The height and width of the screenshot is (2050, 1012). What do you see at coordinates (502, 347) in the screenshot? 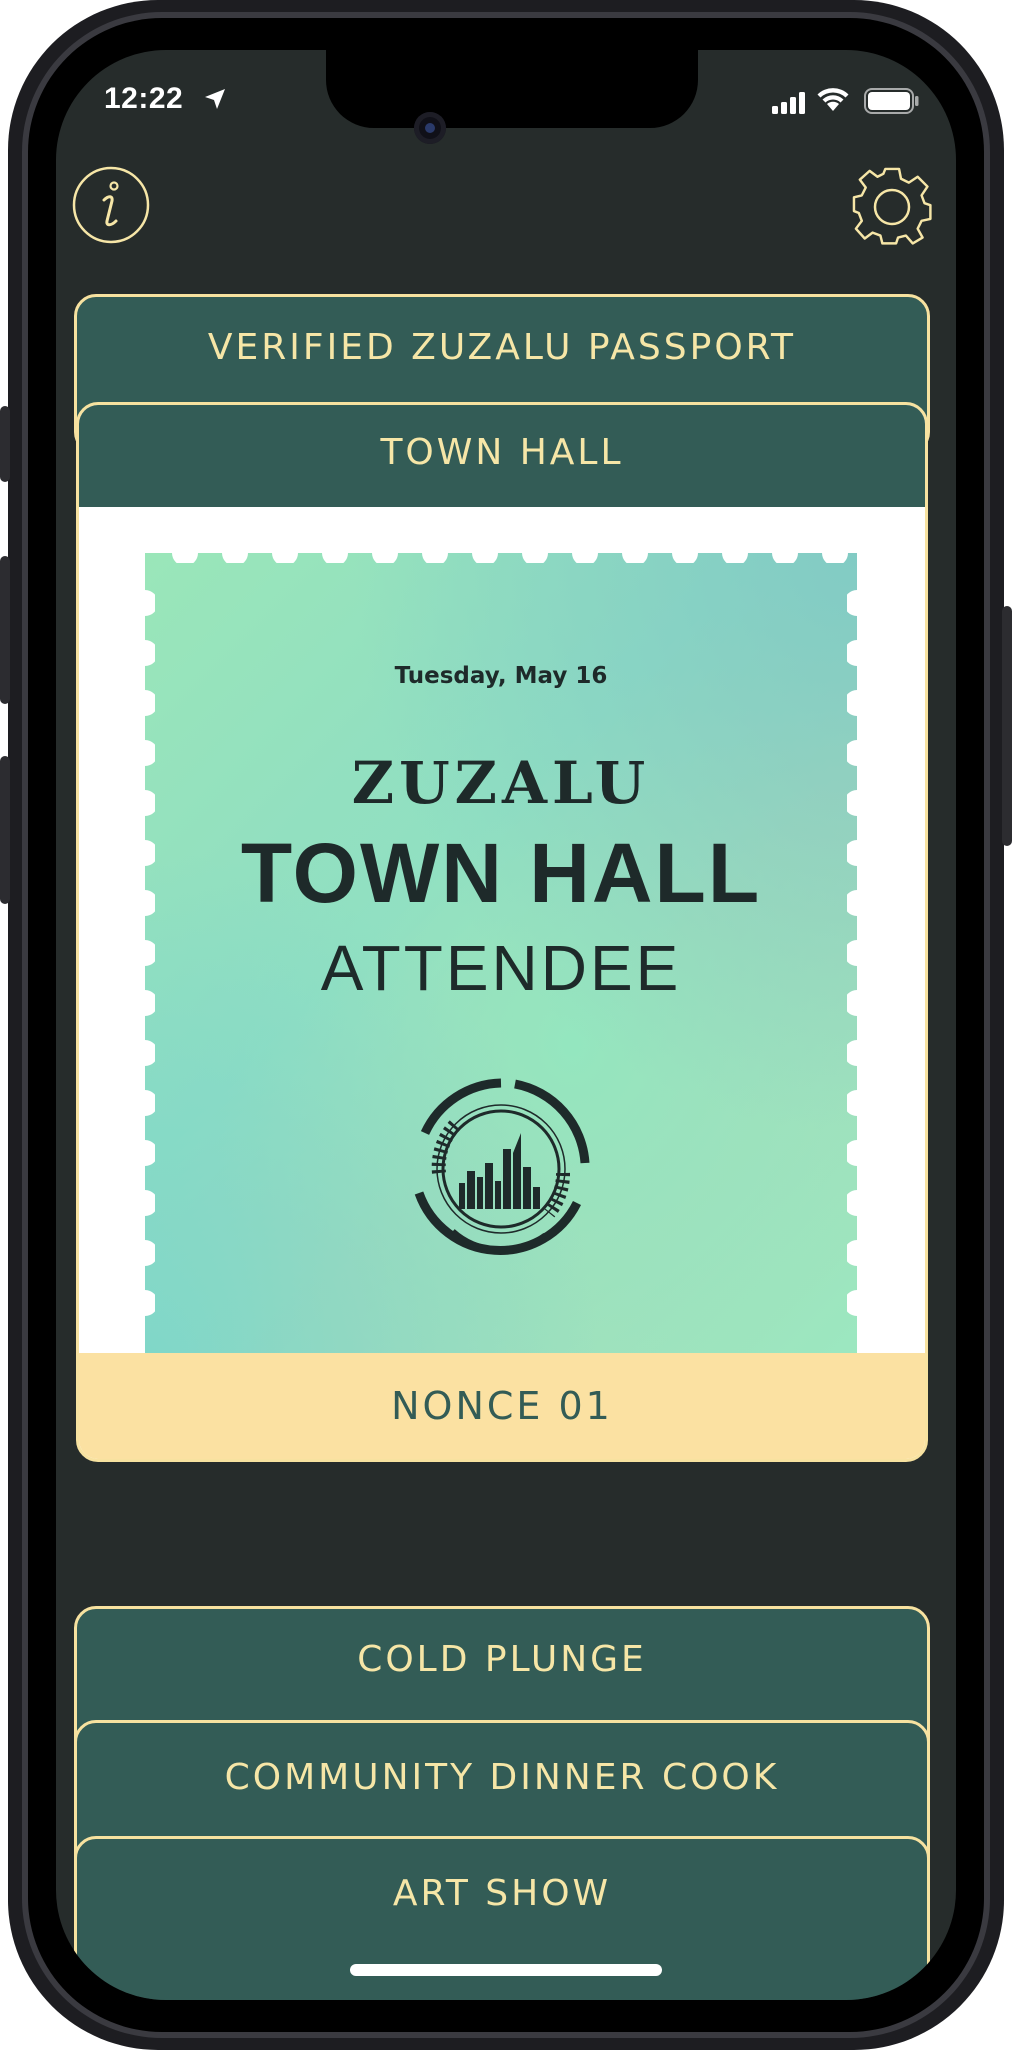
I see `card-title: VERIFIED ZUZALU PASSPORT` at bounding box center [502, 347].